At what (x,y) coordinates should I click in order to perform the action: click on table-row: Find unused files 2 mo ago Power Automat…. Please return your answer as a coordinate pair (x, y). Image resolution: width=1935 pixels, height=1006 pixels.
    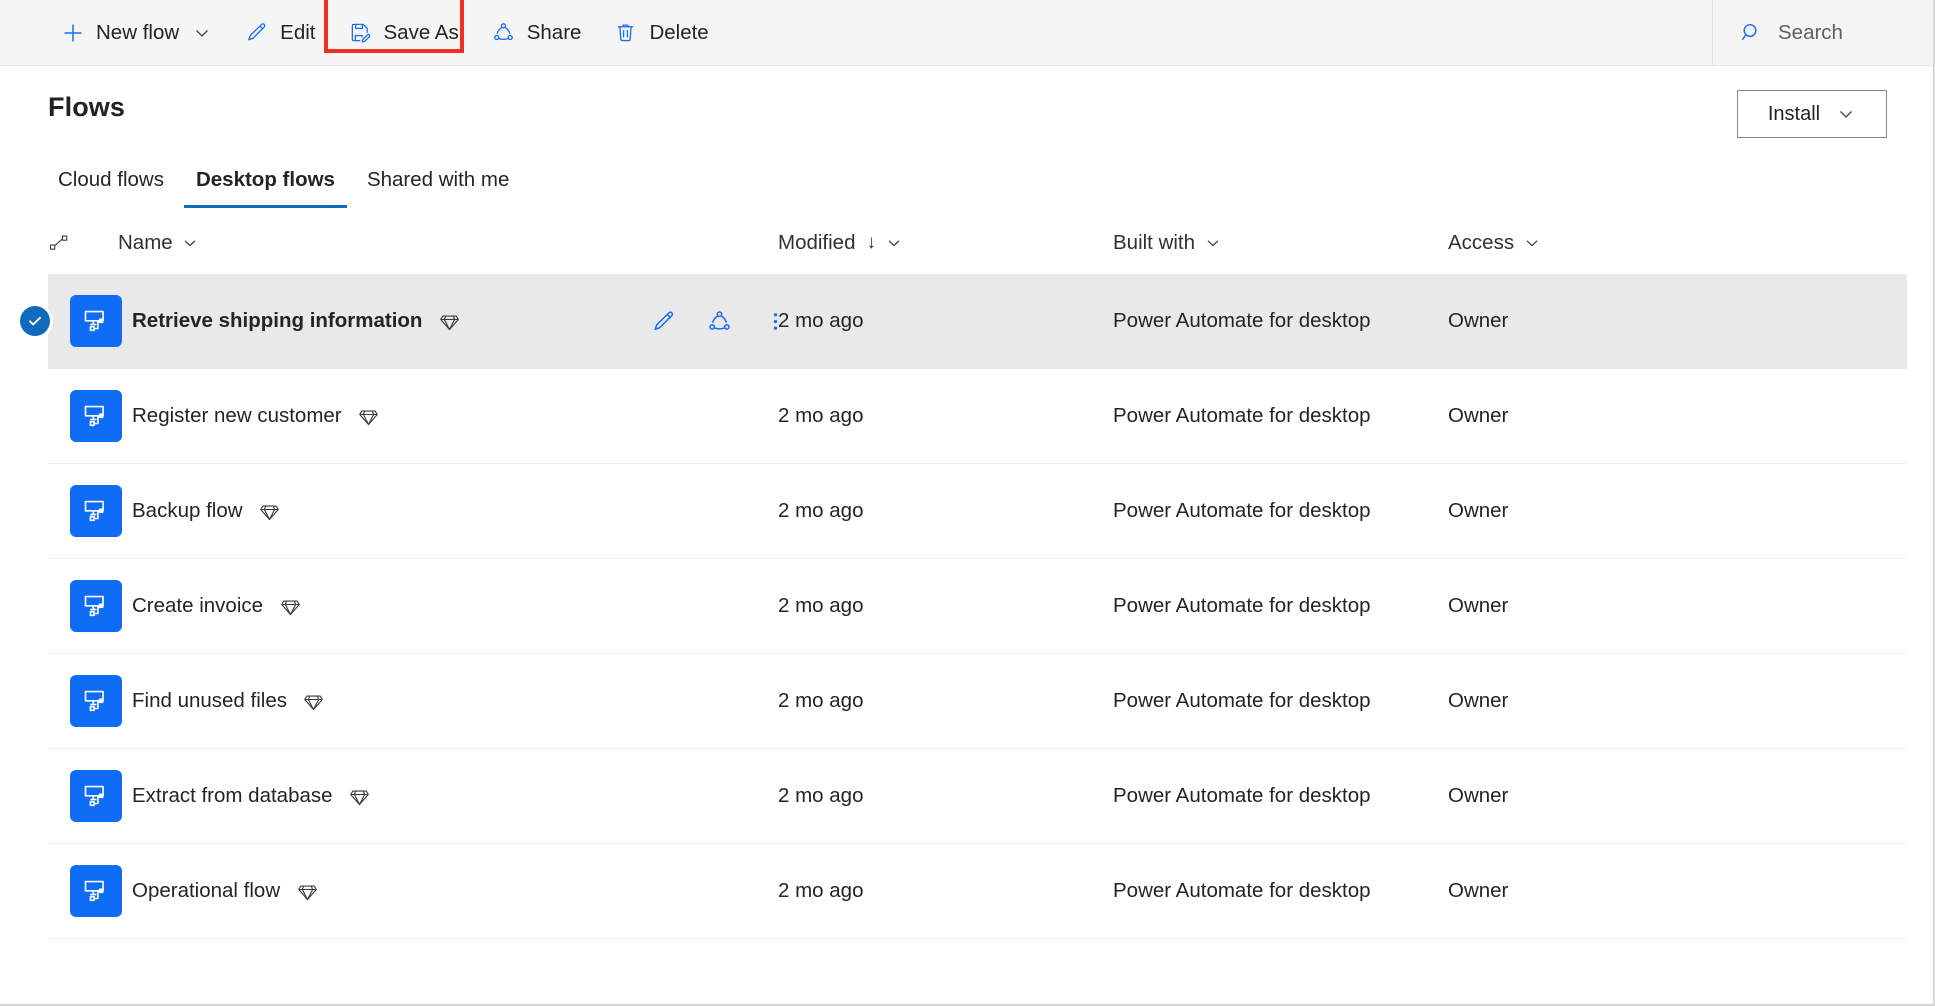
    Looking at the image, I should click on (977, 701).